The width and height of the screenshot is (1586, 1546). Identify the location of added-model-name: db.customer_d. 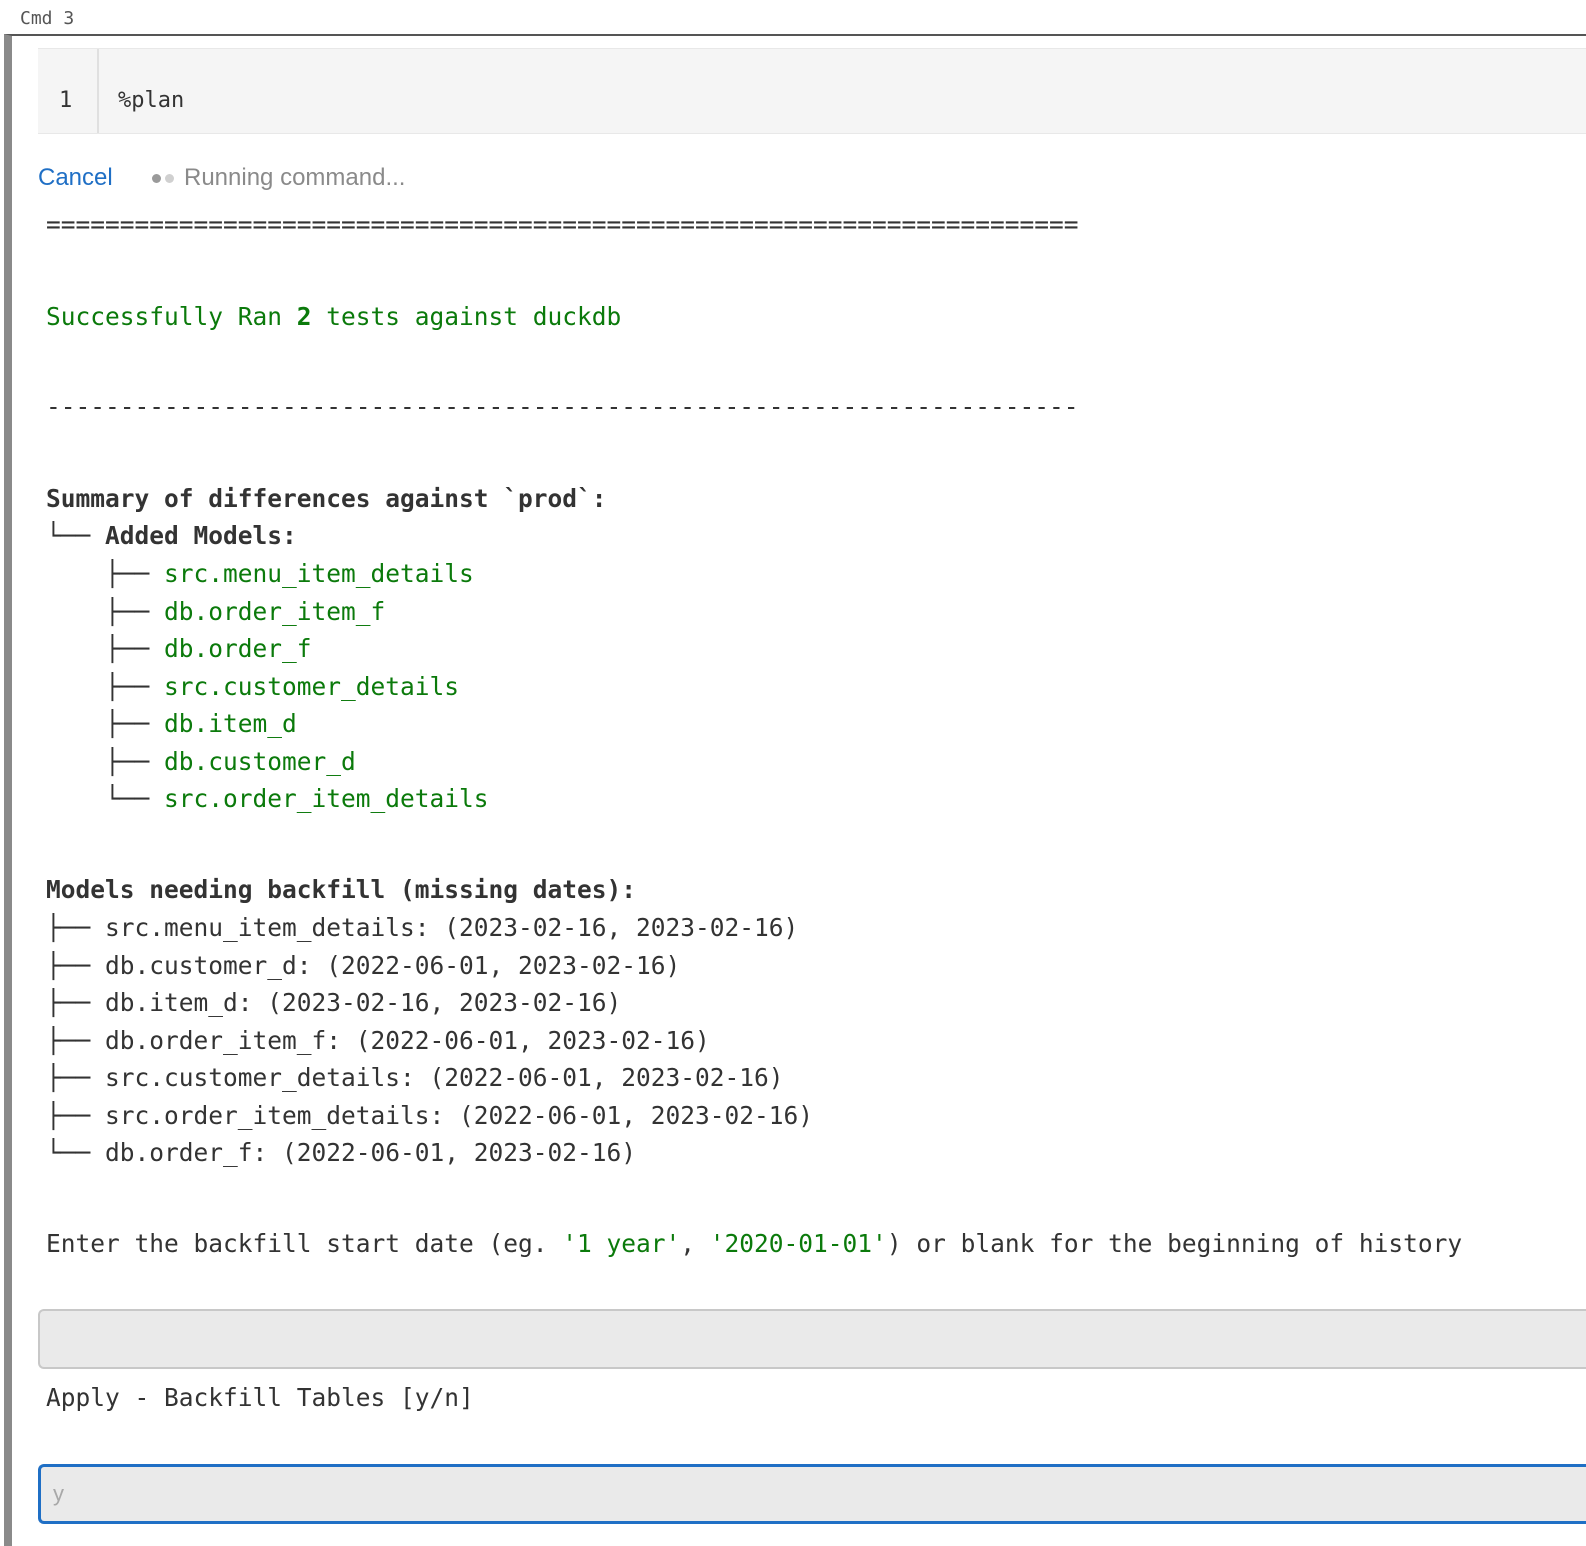
(260, 761).